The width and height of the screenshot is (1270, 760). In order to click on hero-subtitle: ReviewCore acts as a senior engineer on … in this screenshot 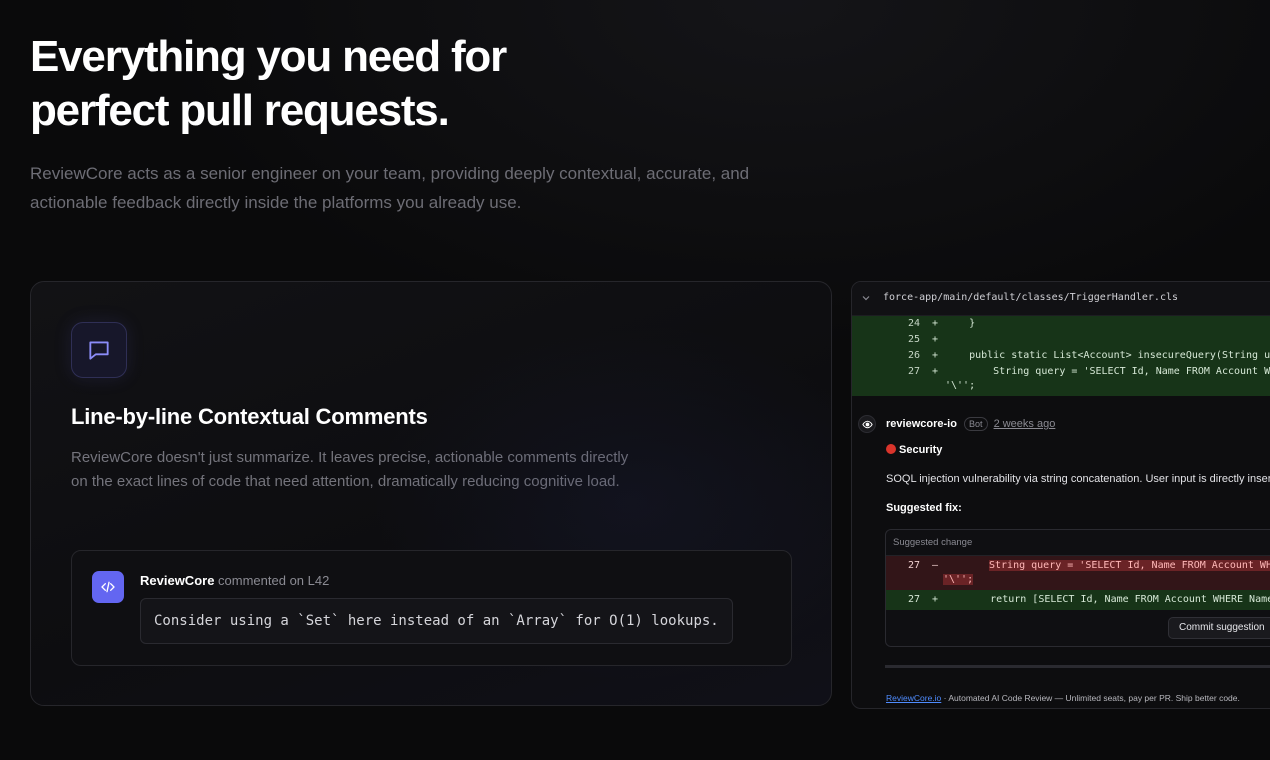, I will do `click(390, 188)`.